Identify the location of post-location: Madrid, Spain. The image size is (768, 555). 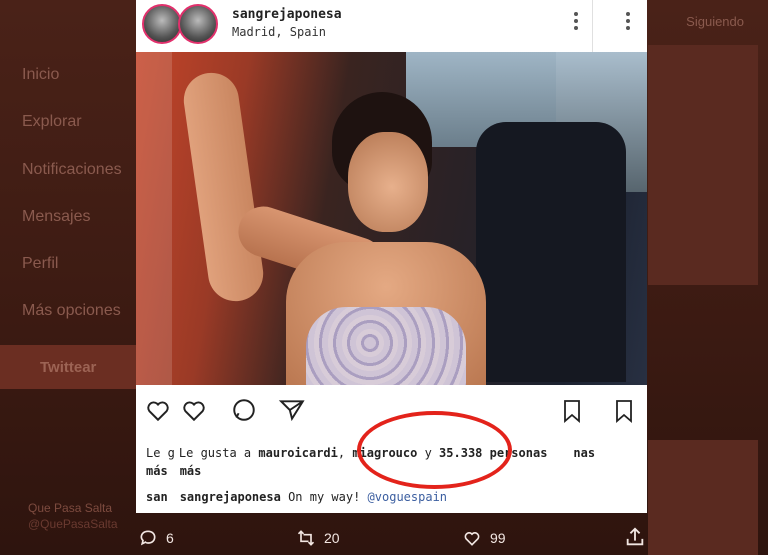
(279, 32).